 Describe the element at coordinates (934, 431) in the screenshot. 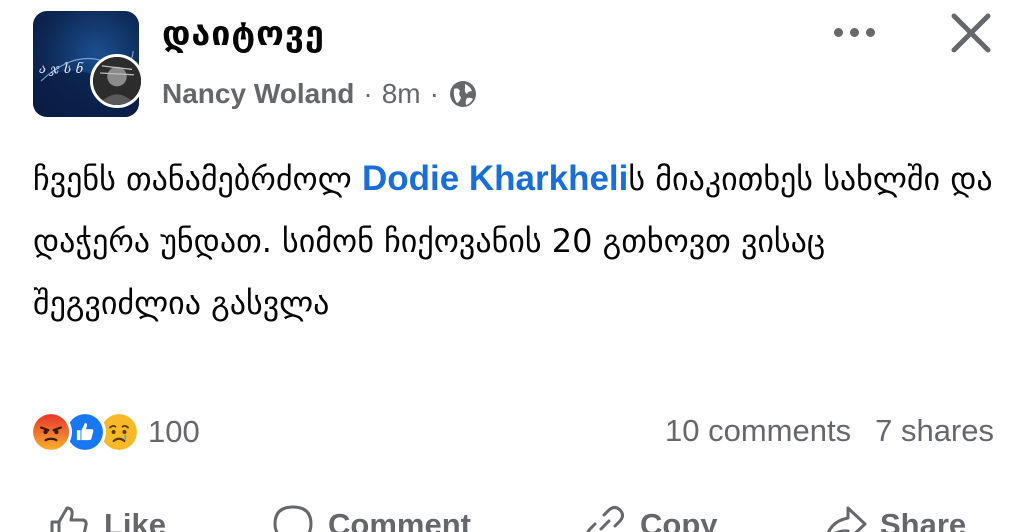

I see `shares-count: 7 shares` at that location.